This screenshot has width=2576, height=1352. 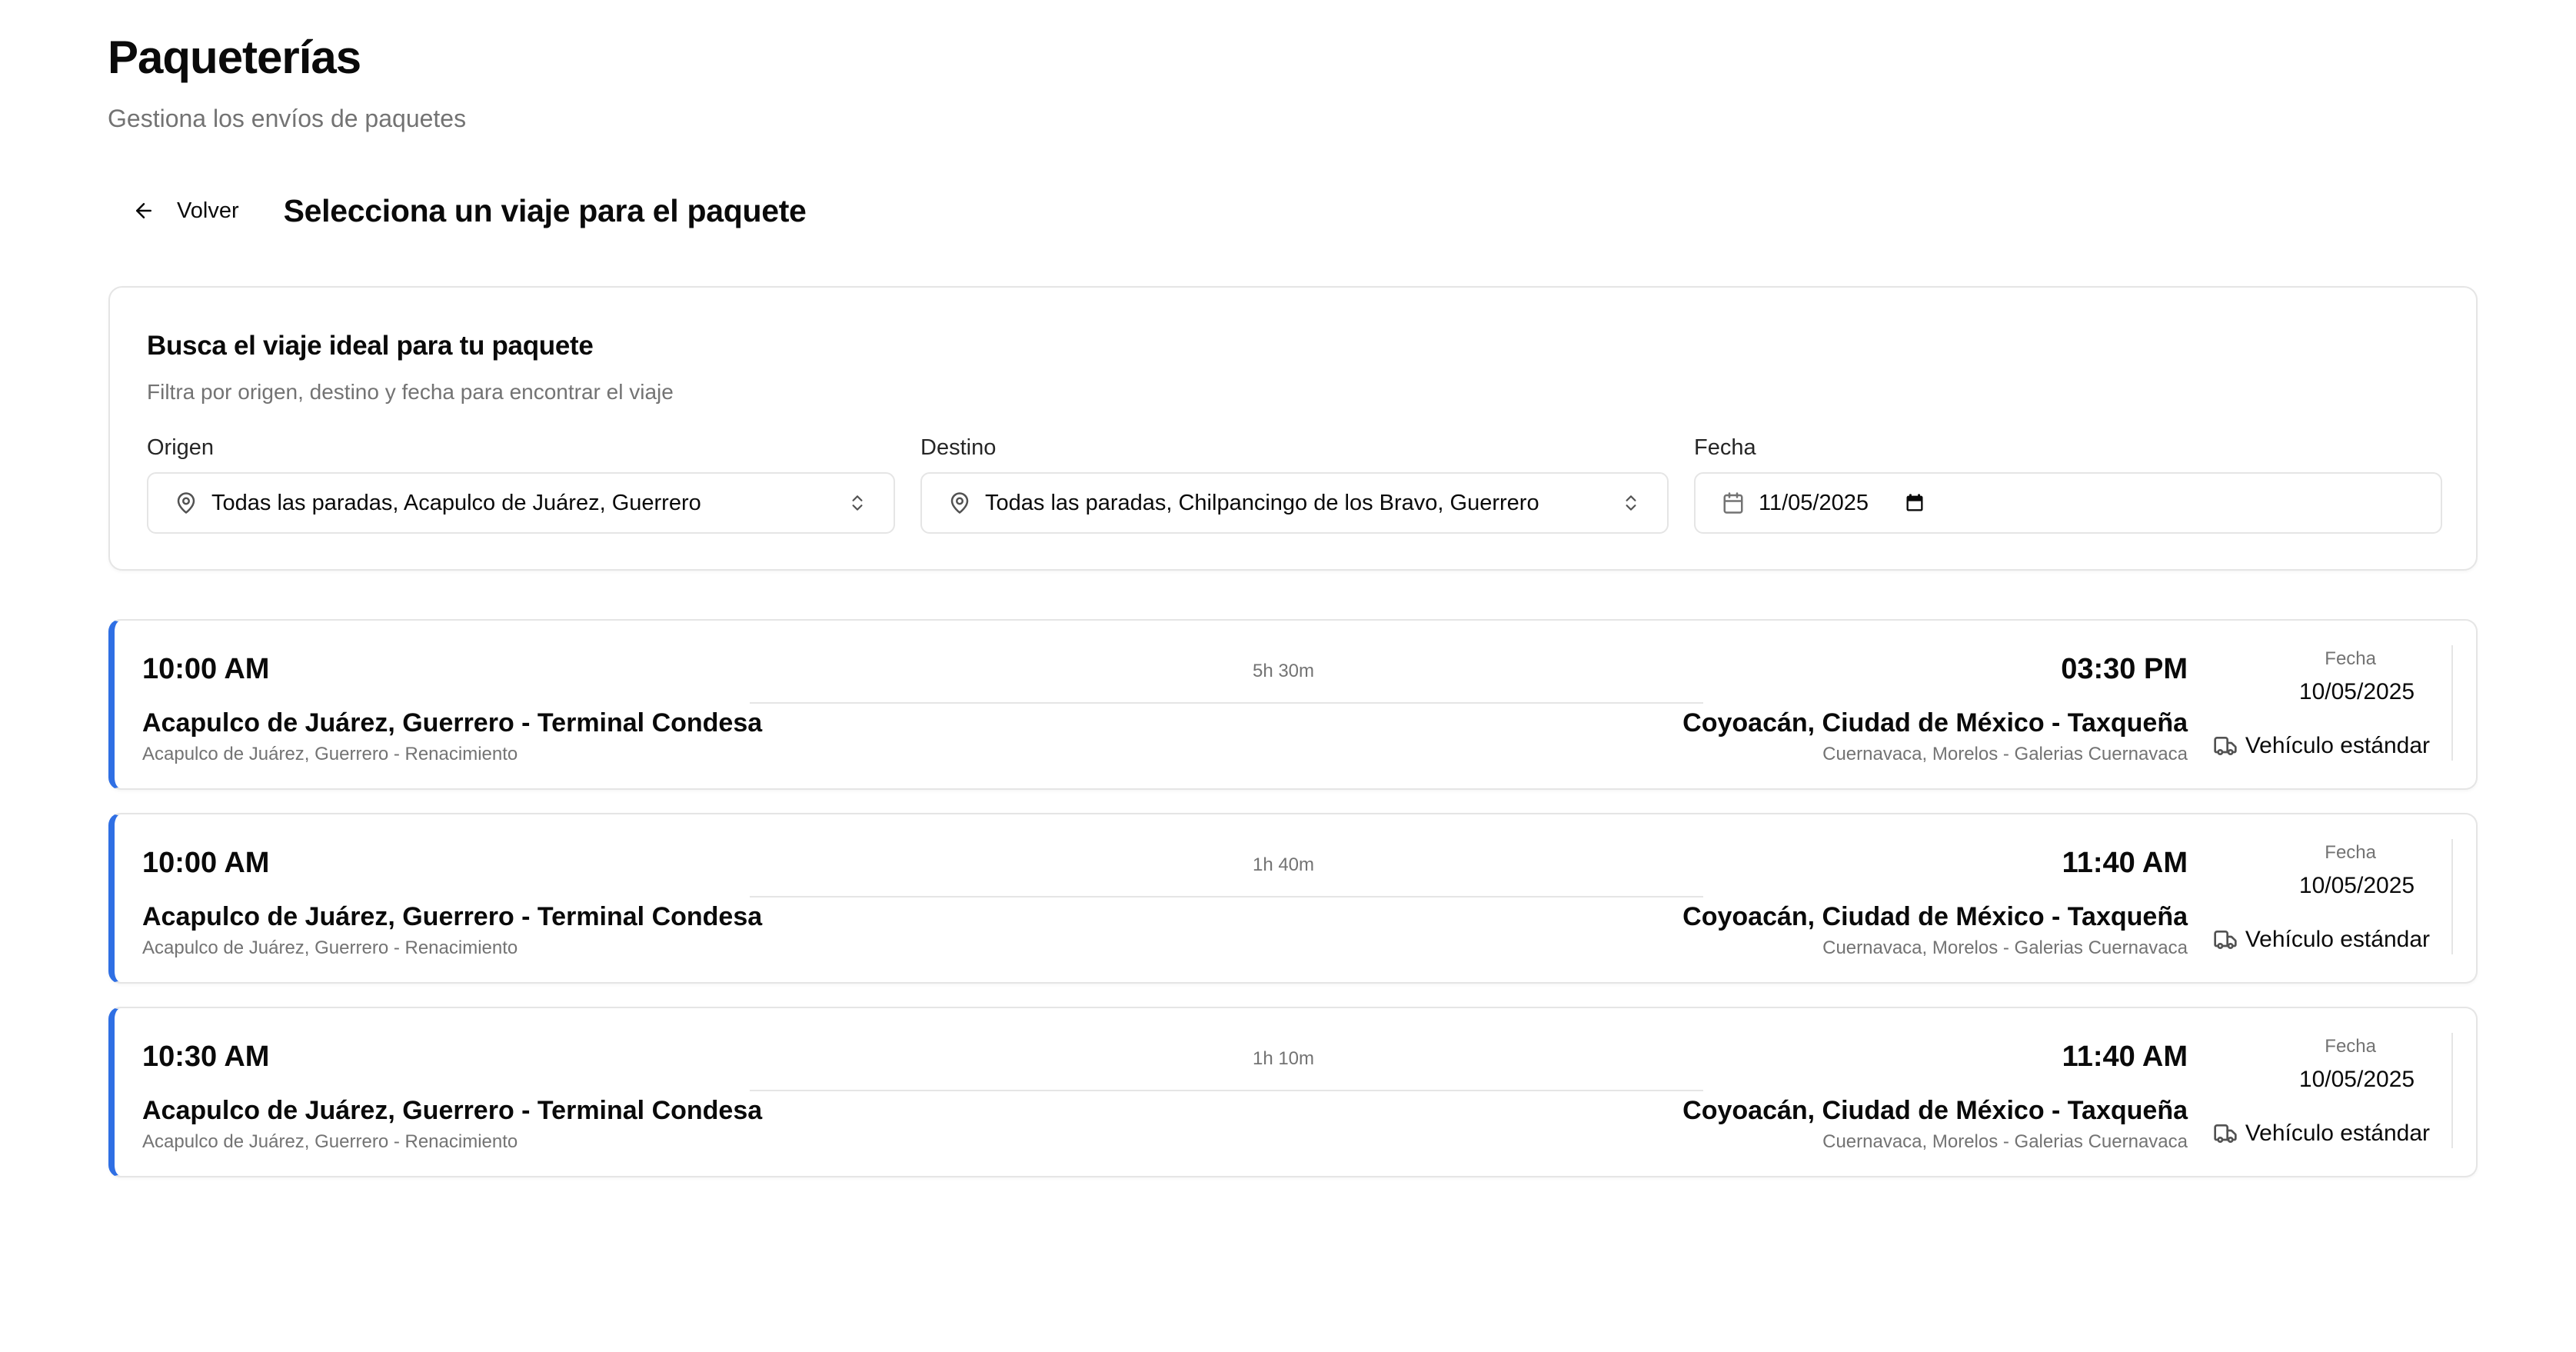 I want to click on arrival-time: 03:30 PM, so click(x=2124, y=669).